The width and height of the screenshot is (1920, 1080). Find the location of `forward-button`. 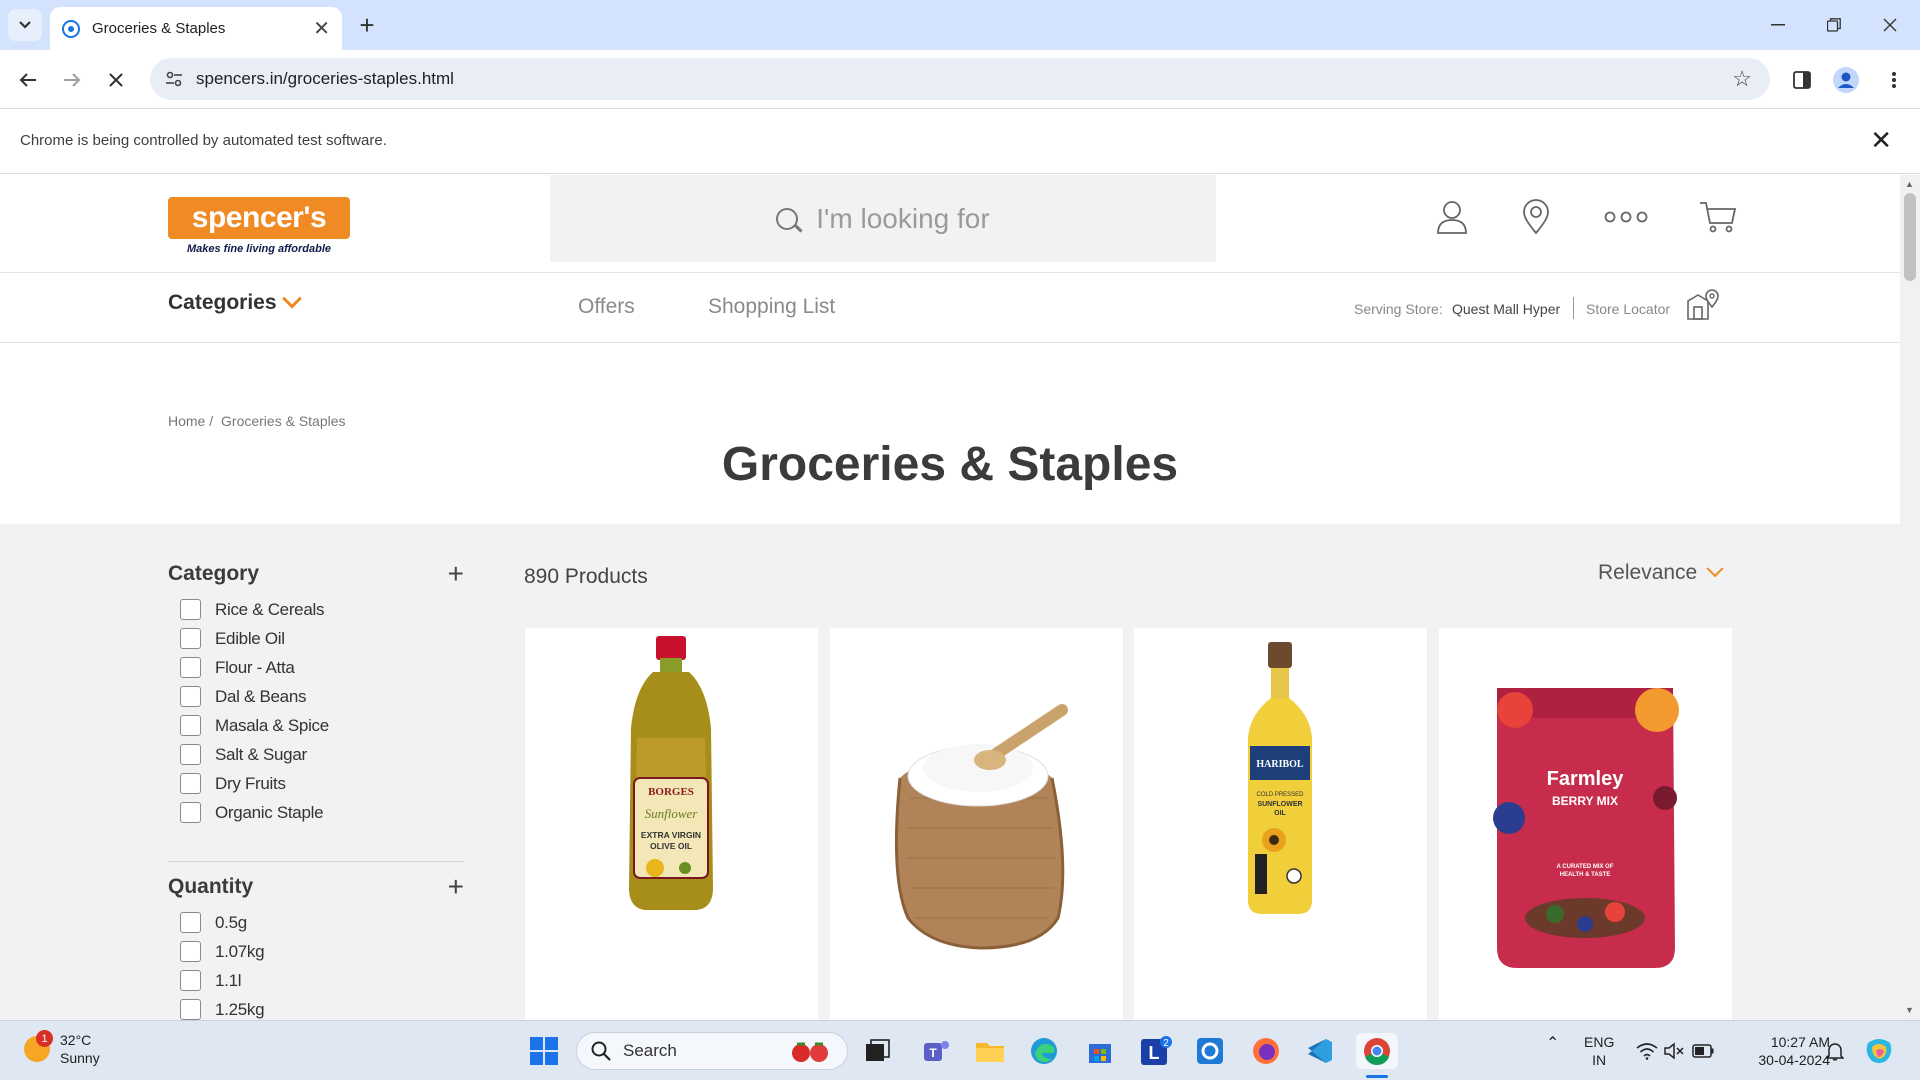

forward-button is located at coordinates (72, 80).